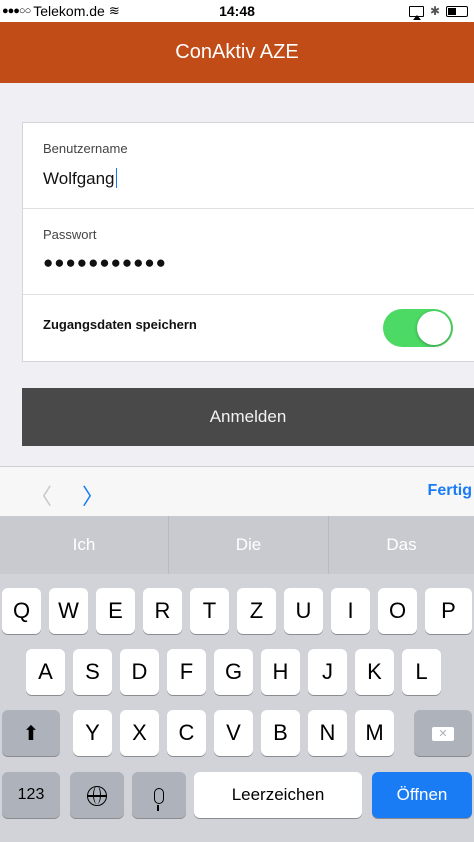  Describe the element at coordinates (120, 324) in the screenshot. I see `save-credentials-label: Zugangsdaten speichern` at that location.